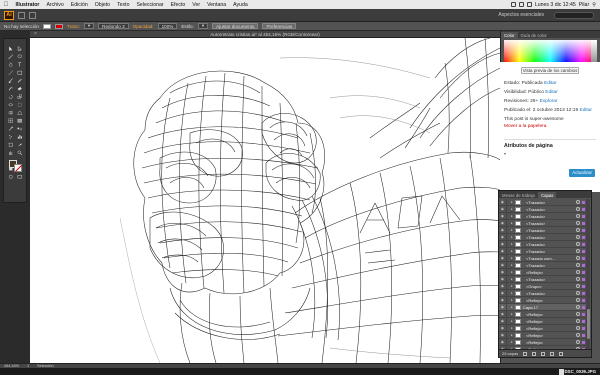 This screenshot has height=375, width=600. What do you see at coordinates (549, 307) in the screenshot?
I see `layer-name: Capa 17` at bounding box center [549, 307].